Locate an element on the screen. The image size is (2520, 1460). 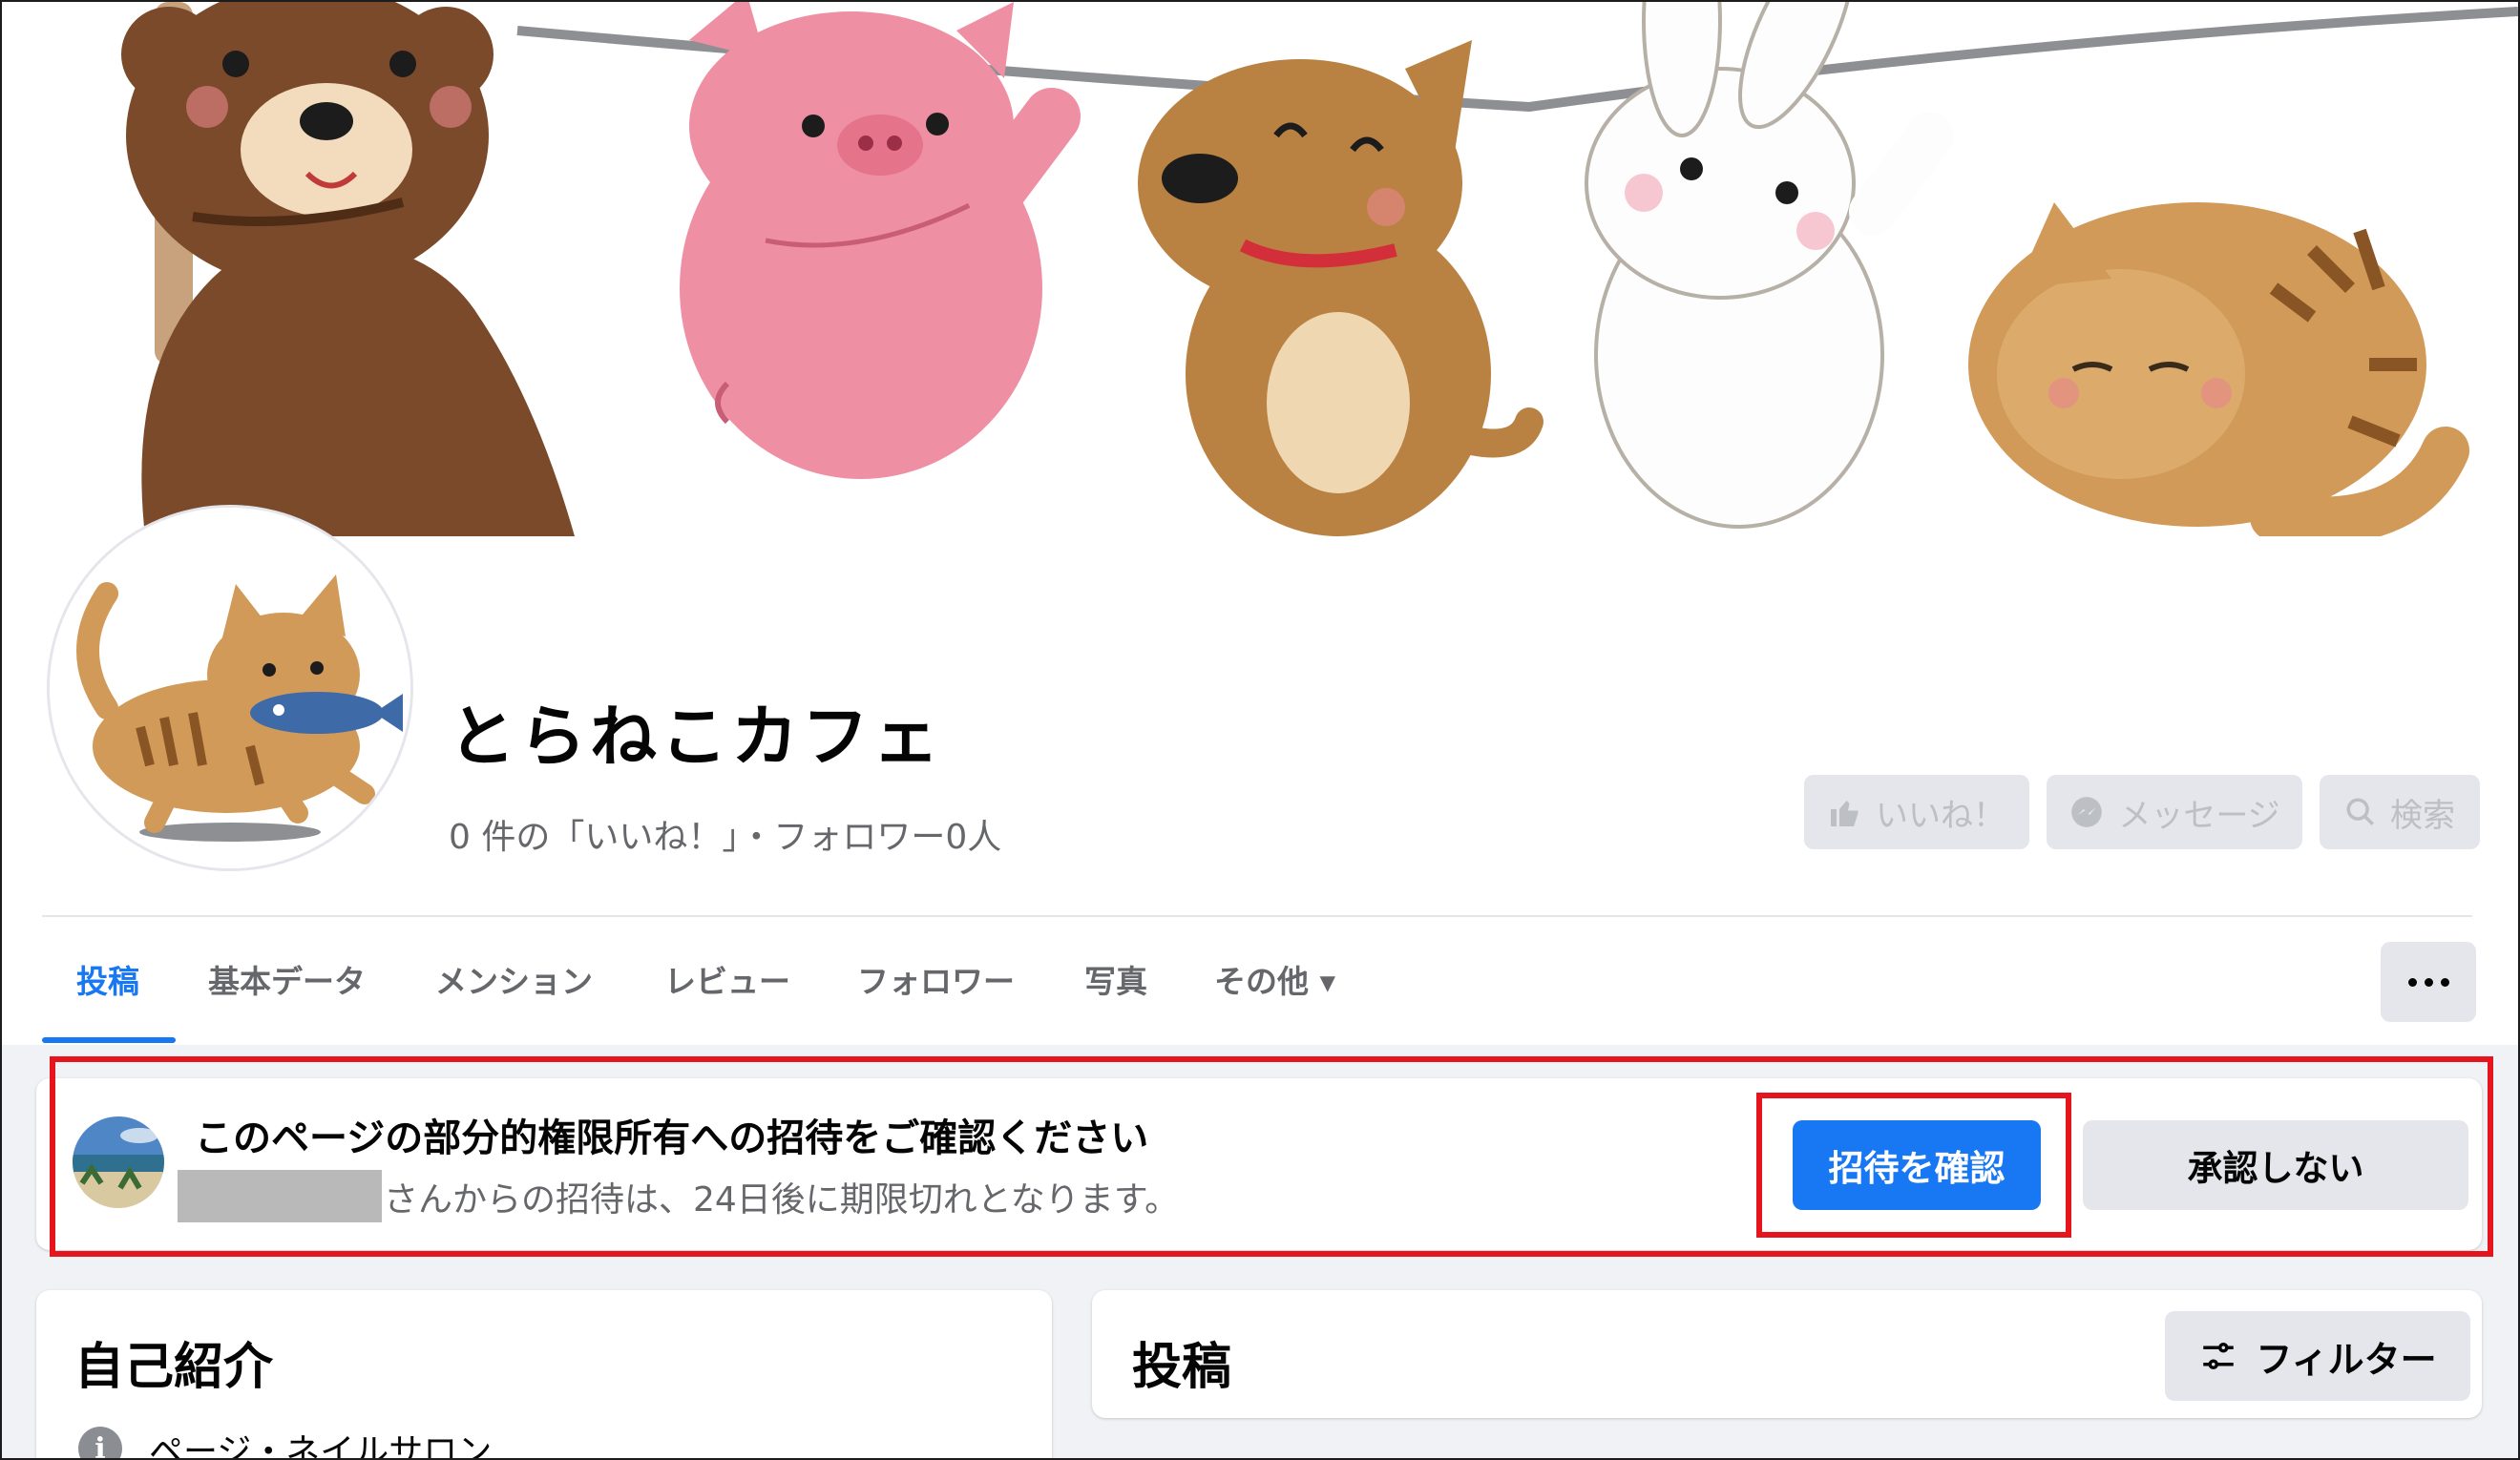
page-title: とらねこカフェ is located at coordinates (696, 737).